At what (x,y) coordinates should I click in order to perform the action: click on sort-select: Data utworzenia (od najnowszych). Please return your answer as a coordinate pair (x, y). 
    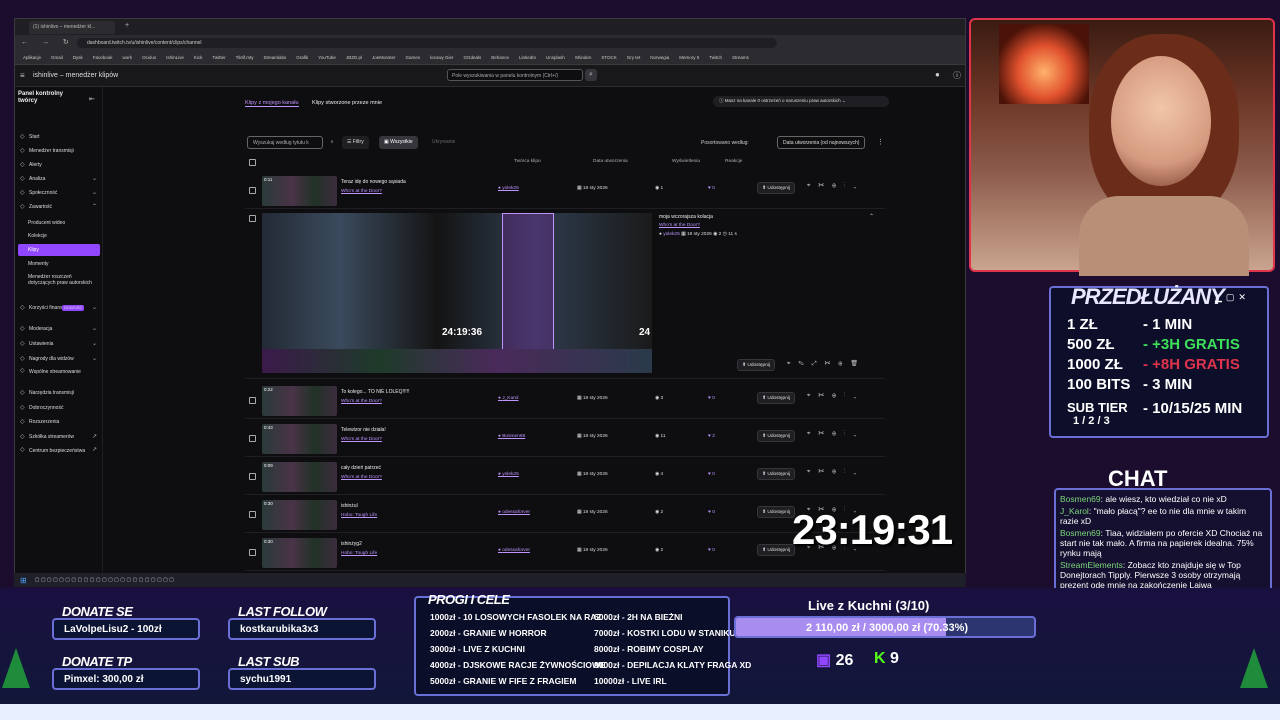
    Looking at the image, I should click on (821, 142).